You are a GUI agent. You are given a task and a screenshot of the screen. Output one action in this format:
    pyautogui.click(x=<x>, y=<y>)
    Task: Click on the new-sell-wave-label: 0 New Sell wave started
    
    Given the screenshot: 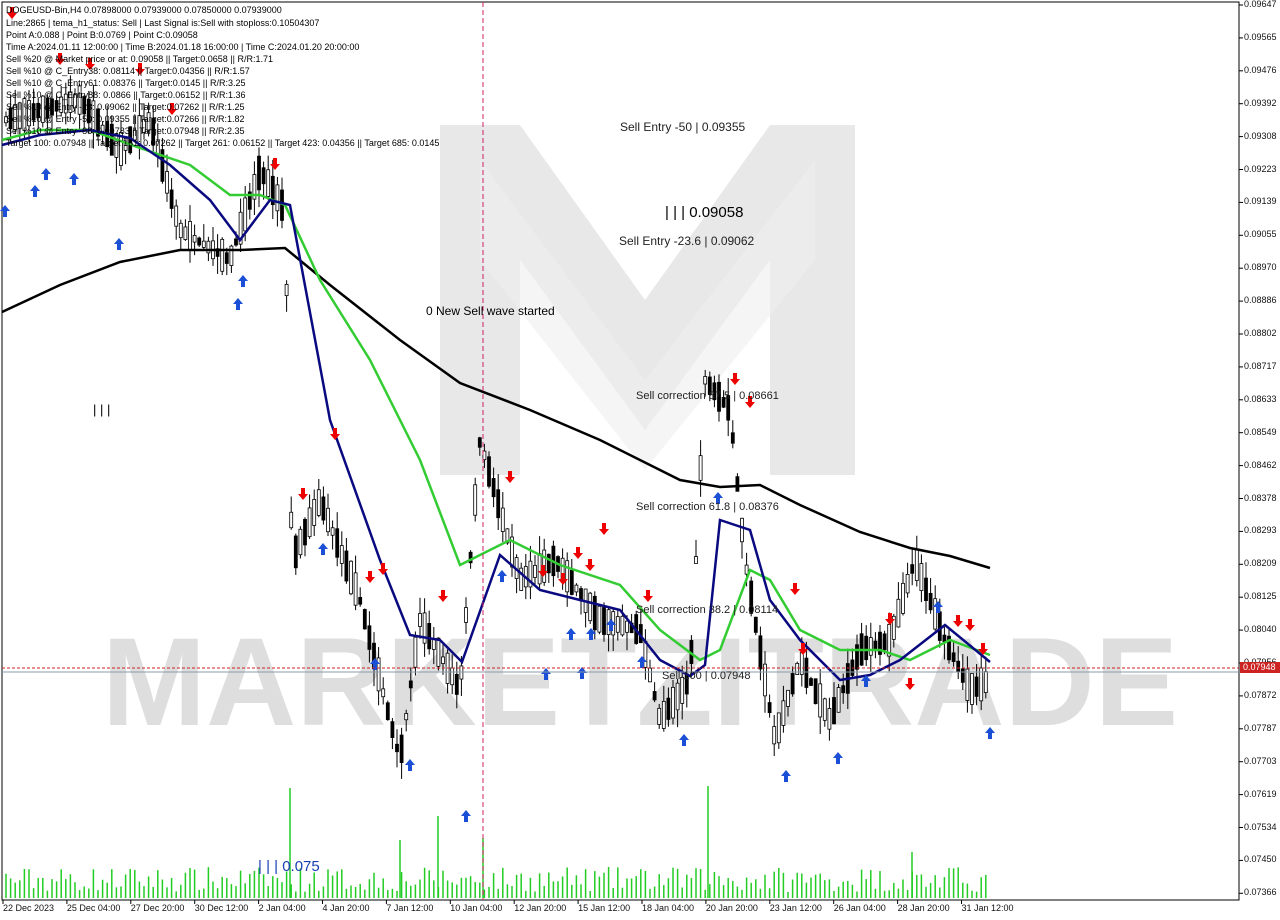 What is the action you would take?
    pyautogui.click(x=490, y=311)
    